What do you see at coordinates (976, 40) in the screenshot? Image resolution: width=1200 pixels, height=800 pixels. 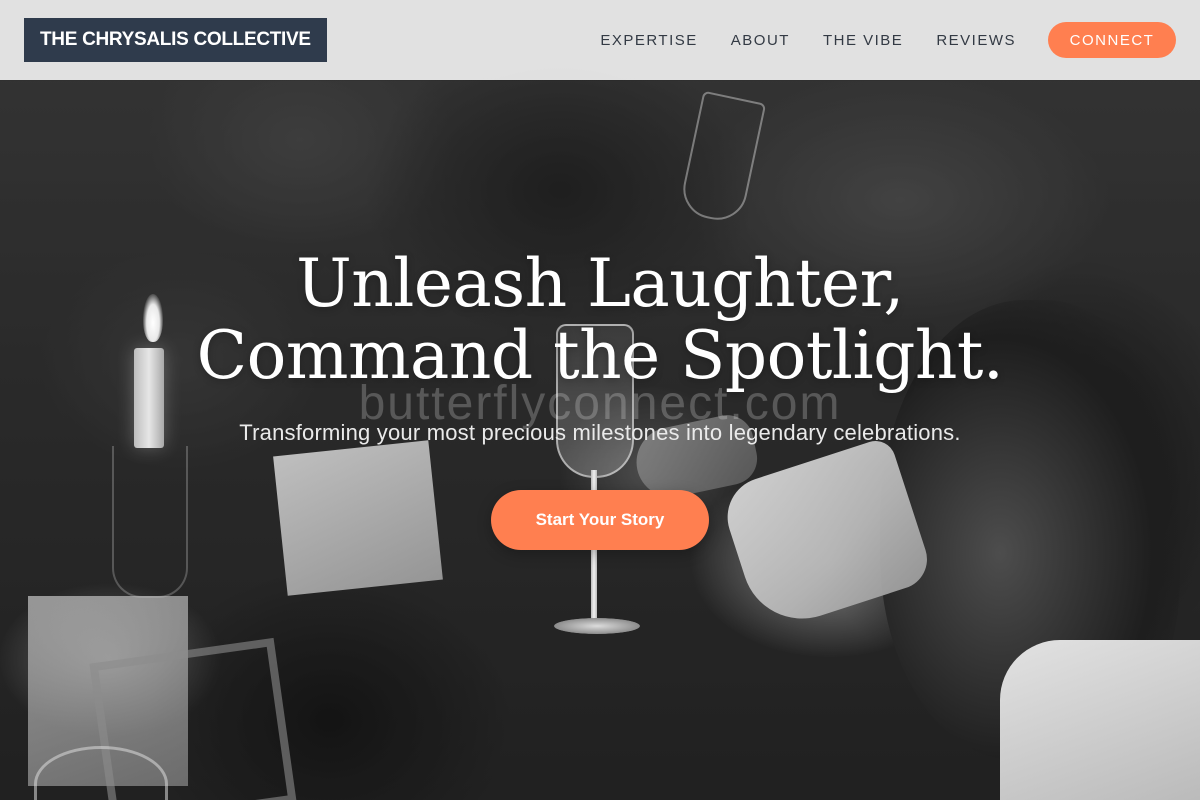 I see `nav-link-reviews: REVIEWS` at bounding box center [976, 40].